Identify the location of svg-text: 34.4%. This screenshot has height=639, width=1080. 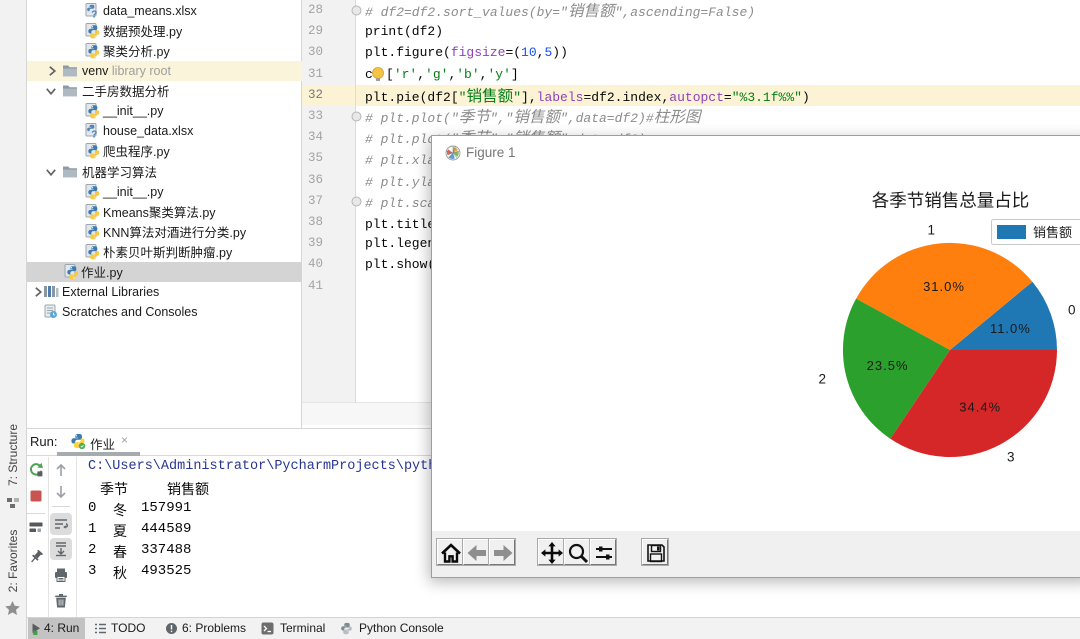
(980, 406).